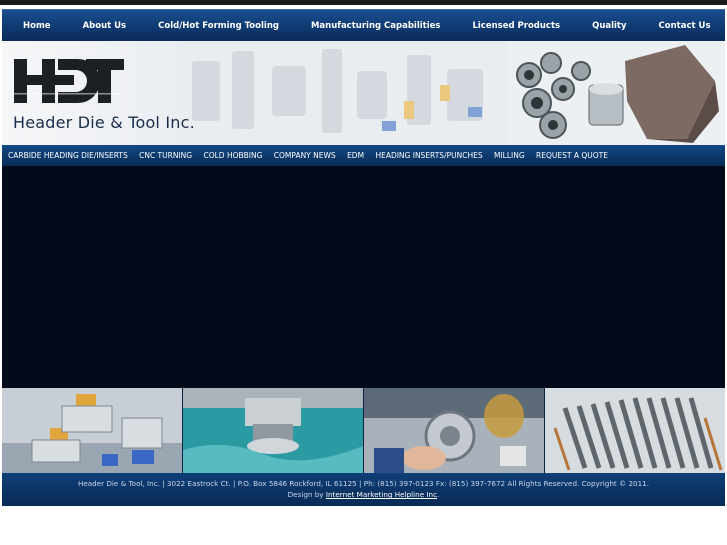 Image resolution: width=727 pixels, height=545 pixels. I want to click on hdt-logo-icon, so click(69, 81).